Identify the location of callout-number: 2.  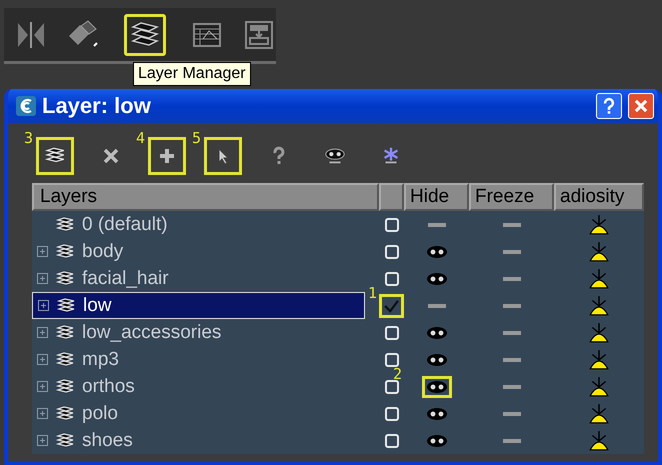
(397, 374).